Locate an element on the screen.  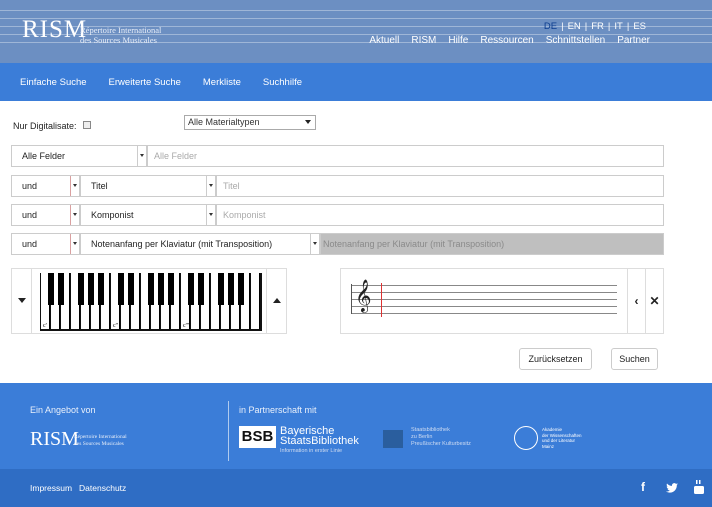
bsb-logo-text: Bayerische StaatsBibliothek is located at coordinates (319, 436).